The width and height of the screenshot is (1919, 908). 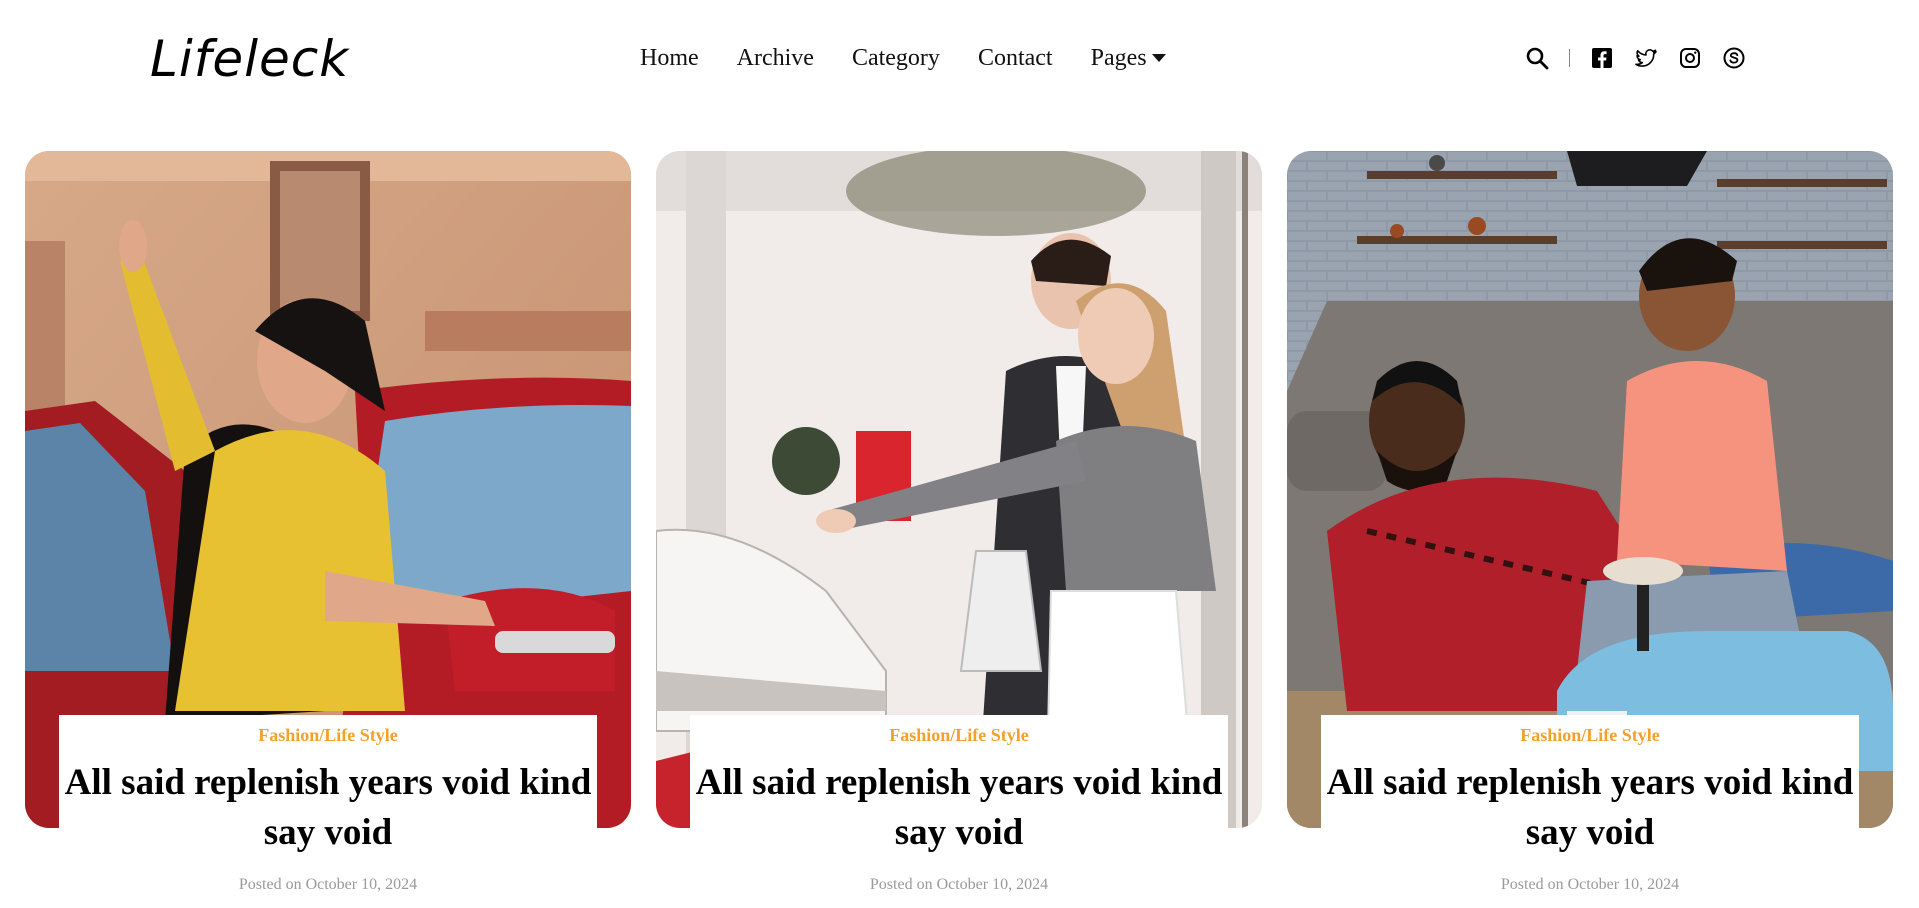 What do you see at coordinates (1158, 58) in the screenshot?
I see `caret-down-icon` at bounding box center [1158, 58].